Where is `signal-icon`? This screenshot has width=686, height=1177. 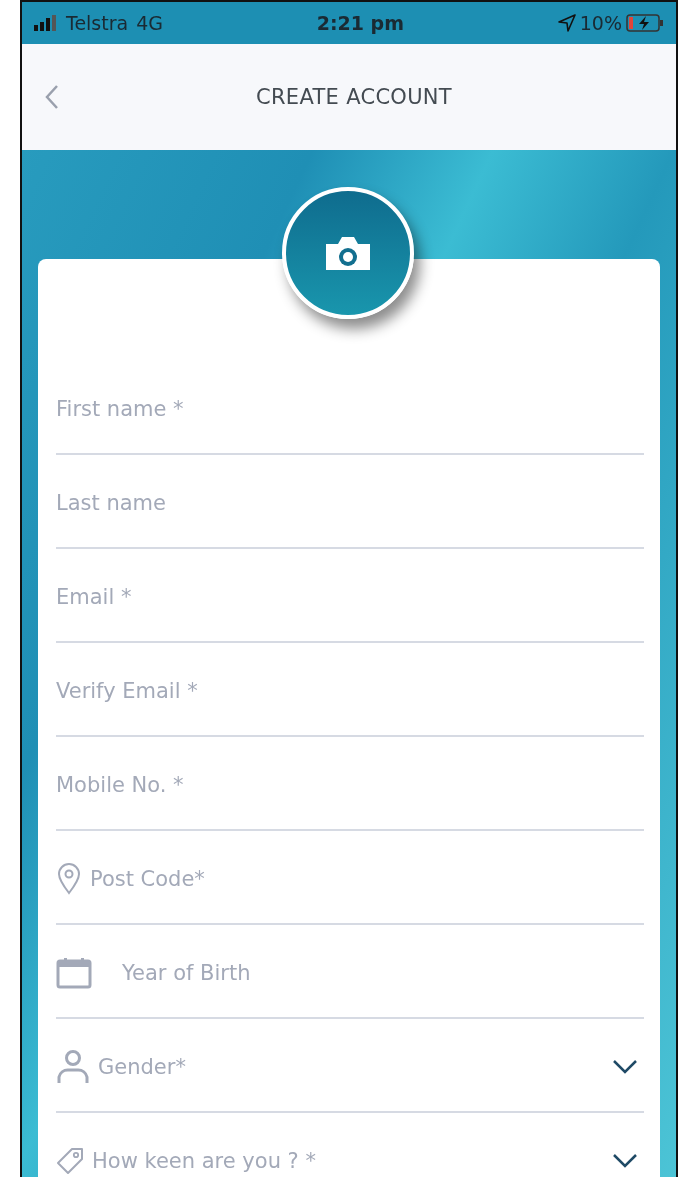 signal-icon is located at coordinates (46, 23).